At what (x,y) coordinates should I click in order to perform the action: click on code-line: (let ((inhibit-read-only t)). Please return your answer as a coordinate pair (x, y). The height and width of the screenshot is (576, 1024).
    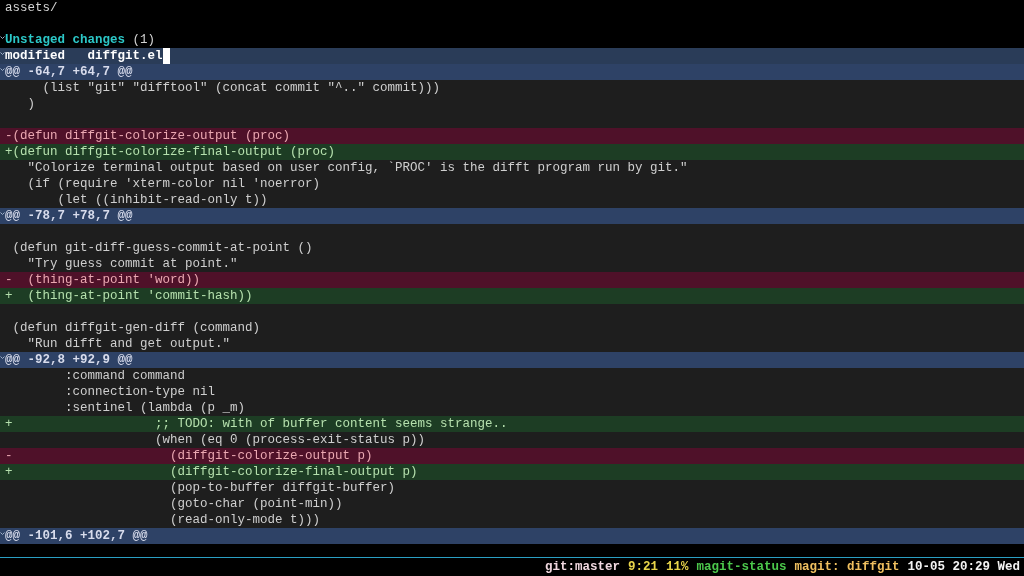
    Looking at the image, I should click on (162, 200).